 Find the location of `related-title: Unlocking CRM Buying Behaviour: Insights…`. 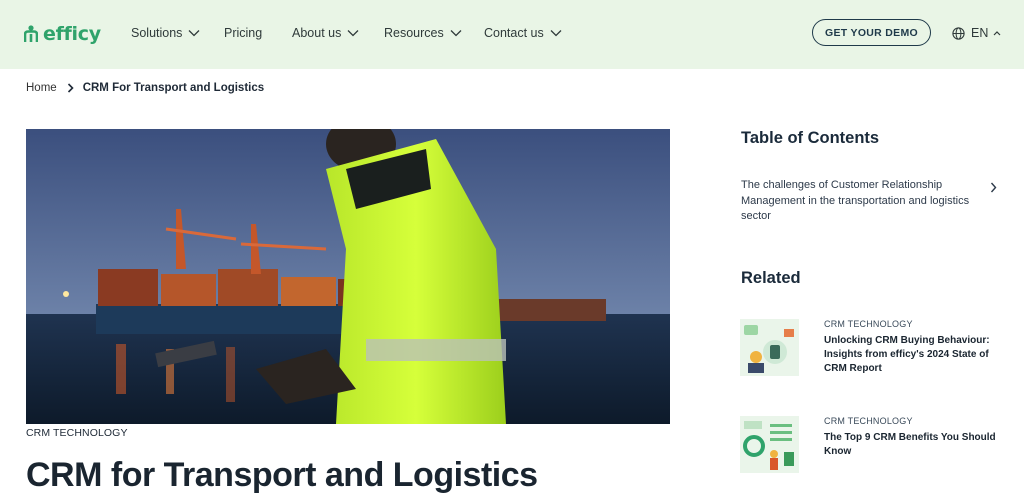

related-title: Unlocking CRM Buying Behaviour: Insights… is located at coordinates (907, 354).